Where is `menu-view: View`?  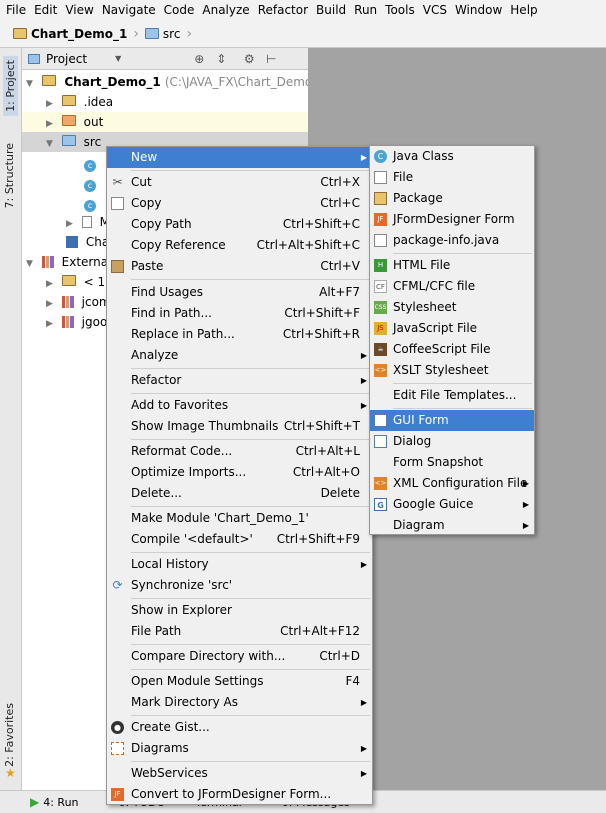 menu-view: View is located at coordinates (79, 10).